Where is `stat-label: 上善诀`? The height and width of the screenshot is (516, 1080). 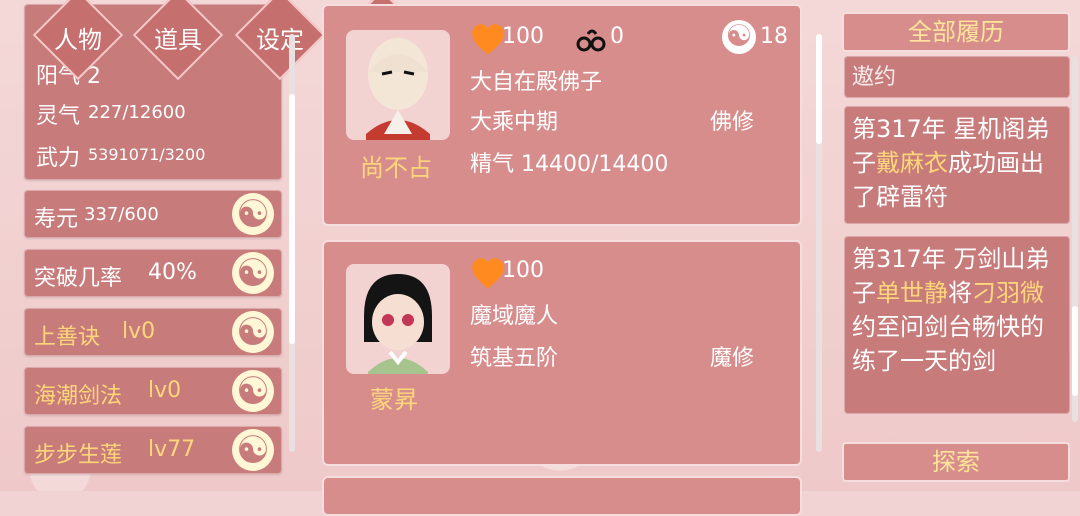
stat-label: 上善诀 is located at coordinates (67, 337).